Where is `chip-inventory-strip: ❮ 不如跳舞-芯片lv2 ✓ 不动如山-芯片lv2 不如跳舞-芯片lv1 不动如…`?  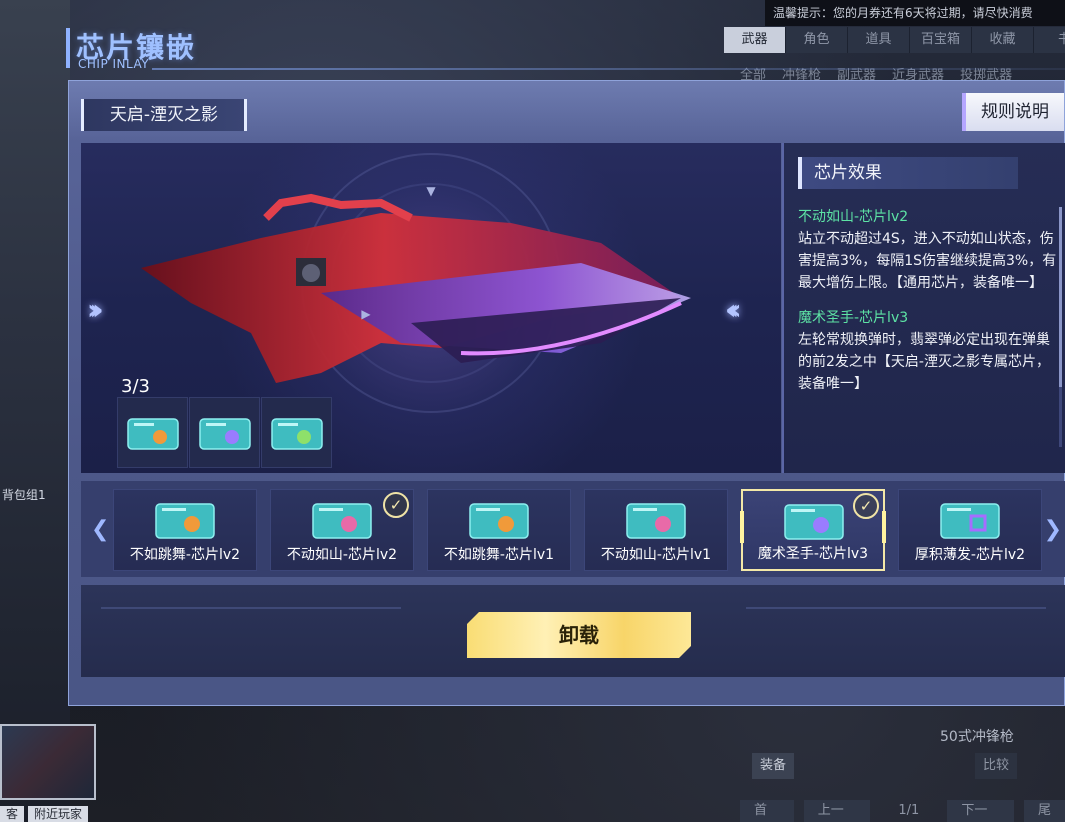 chip-inventory-strip: ❮ 不如跳舞-芯片lv2 ✓ 不动如山-芯片lv2 不如跳舞-芯片lv1 不动如… is located at coordinates (573, 529).